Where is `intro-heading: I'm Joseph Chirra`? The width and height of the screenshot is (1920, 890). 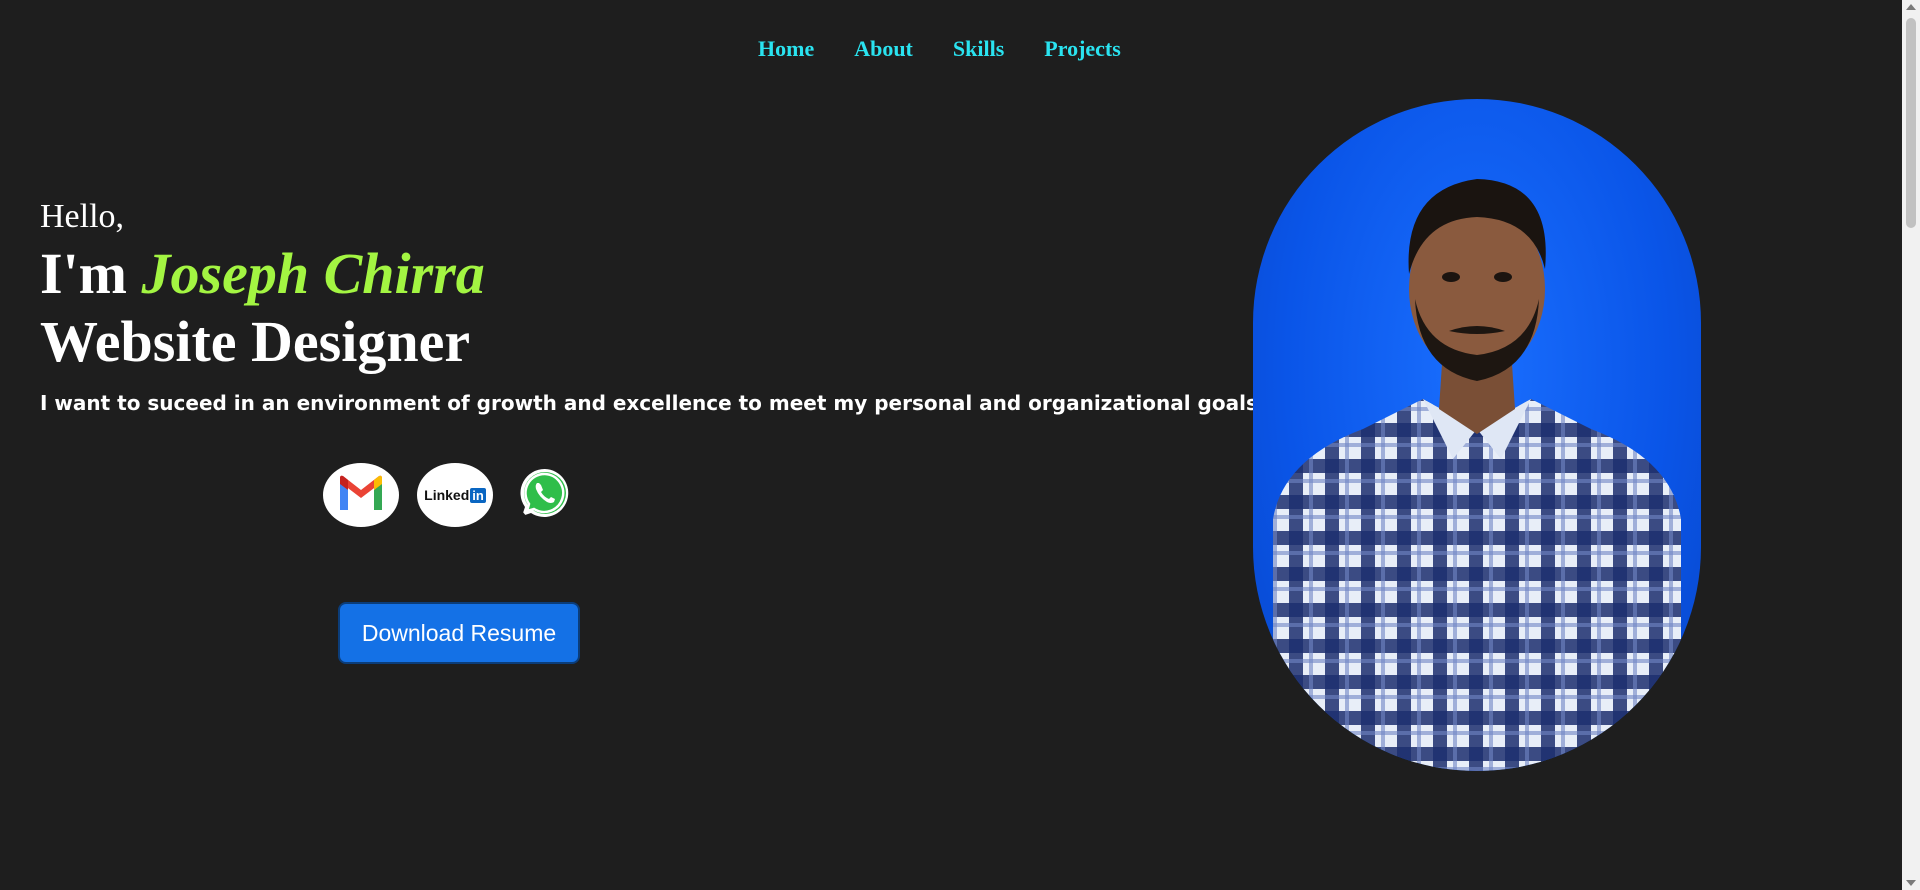
intro-heading: I'm Joseph Chirra is located at coordinates (262, 273).